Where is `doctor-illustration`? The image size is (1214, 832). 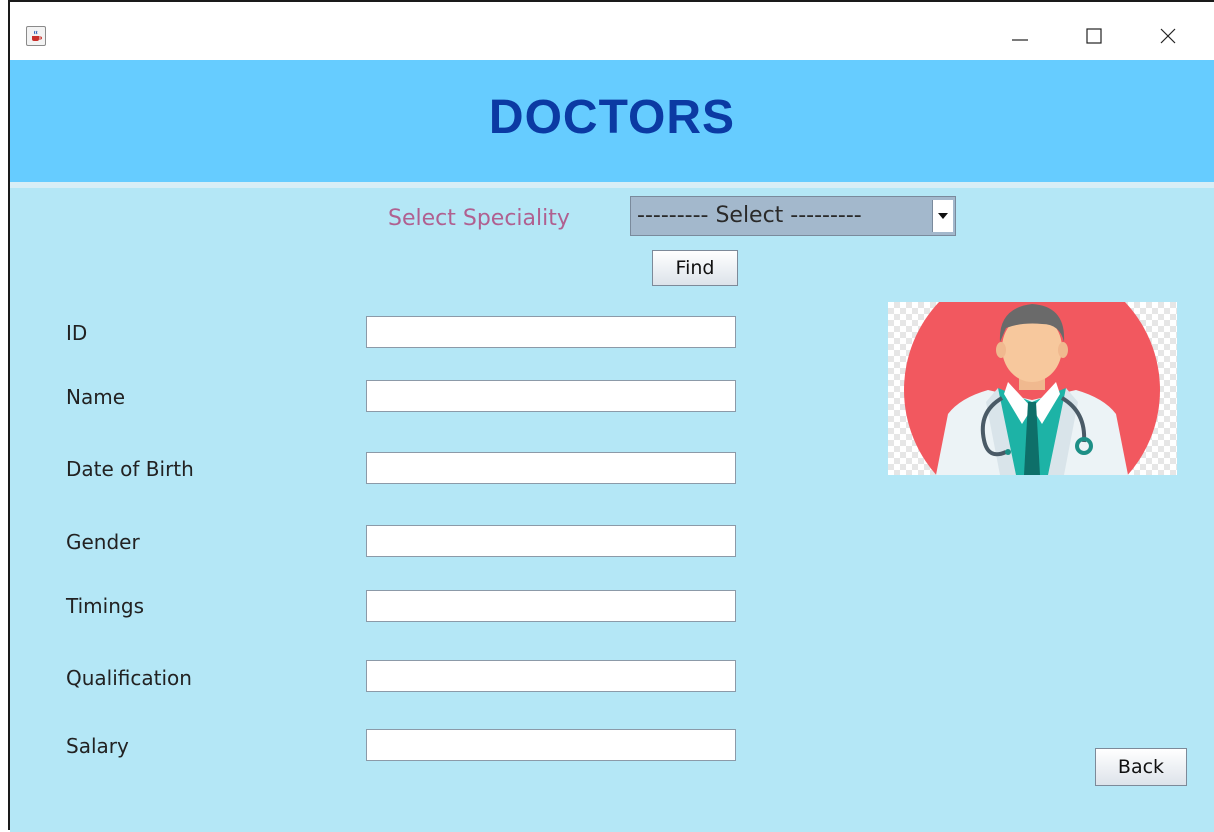 doctor-illustration is located at coordinates (1032, 388).